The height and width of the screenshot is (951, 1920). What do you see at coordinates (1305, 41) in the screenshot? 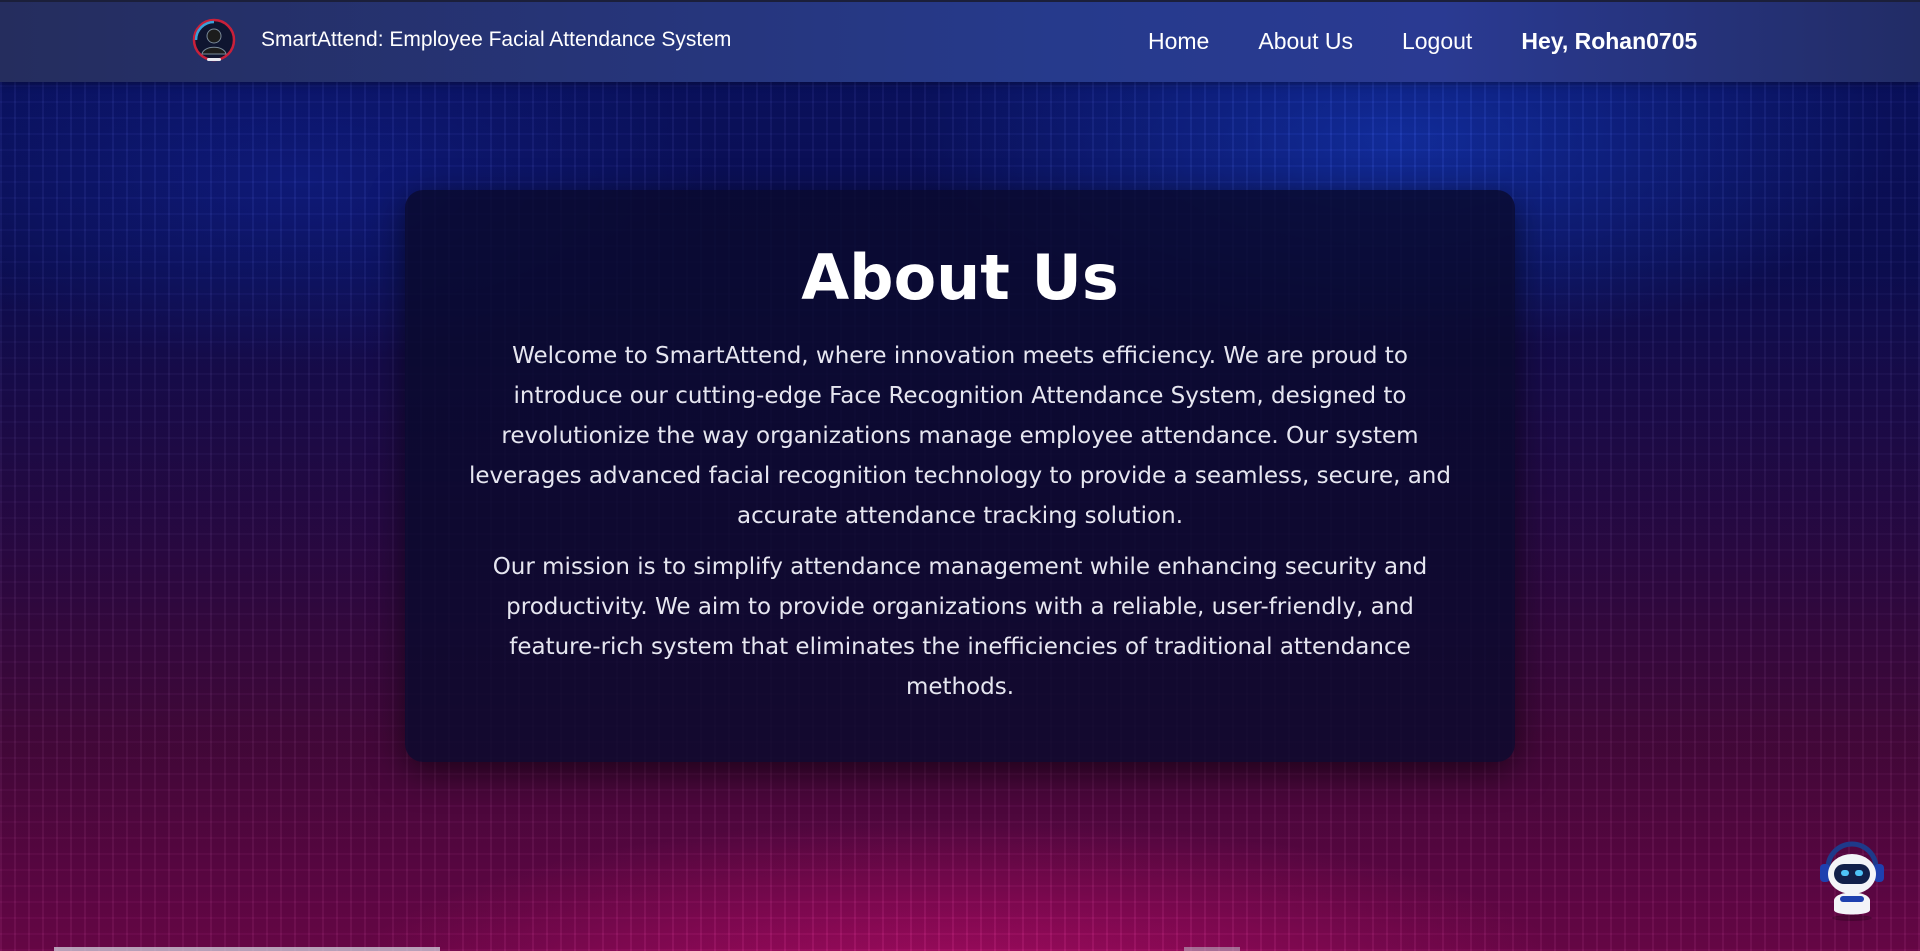
I see `nav-about-link: About Us` at bounding box center [1305, 41].